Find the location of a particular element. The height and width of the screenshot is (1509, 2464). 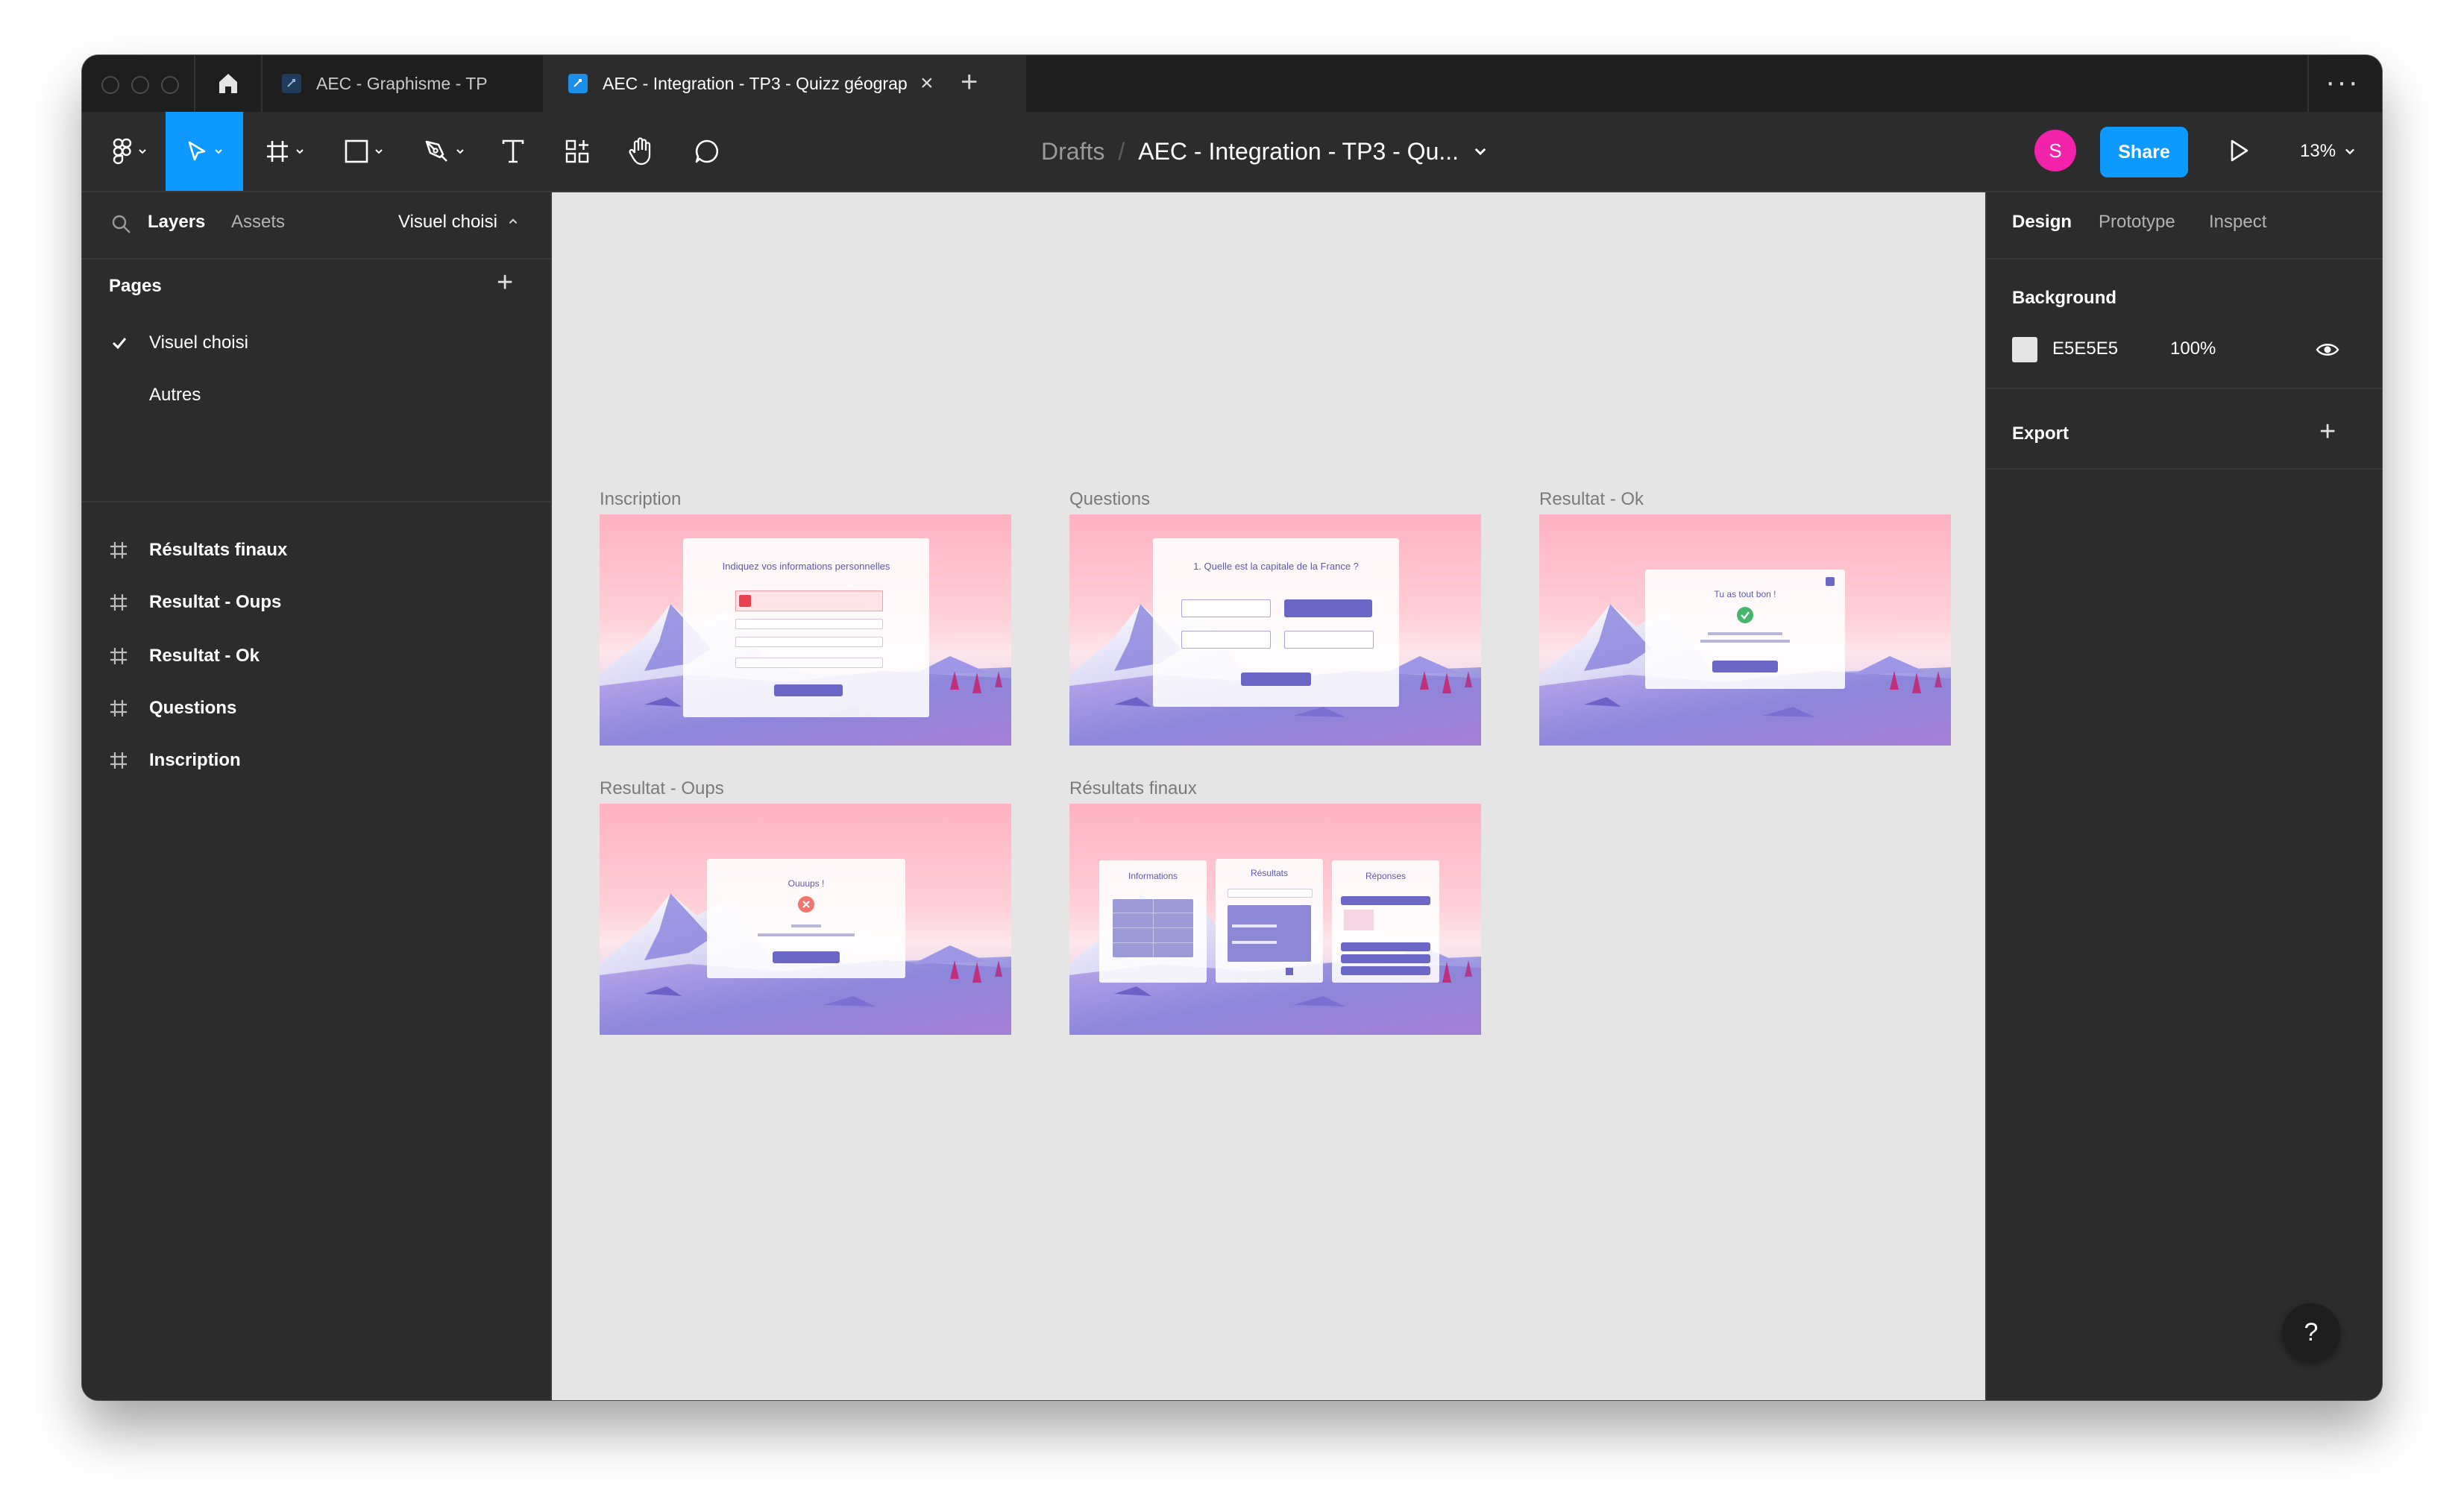

more-options-icon: ··· is located at coordinates (2342, 82).